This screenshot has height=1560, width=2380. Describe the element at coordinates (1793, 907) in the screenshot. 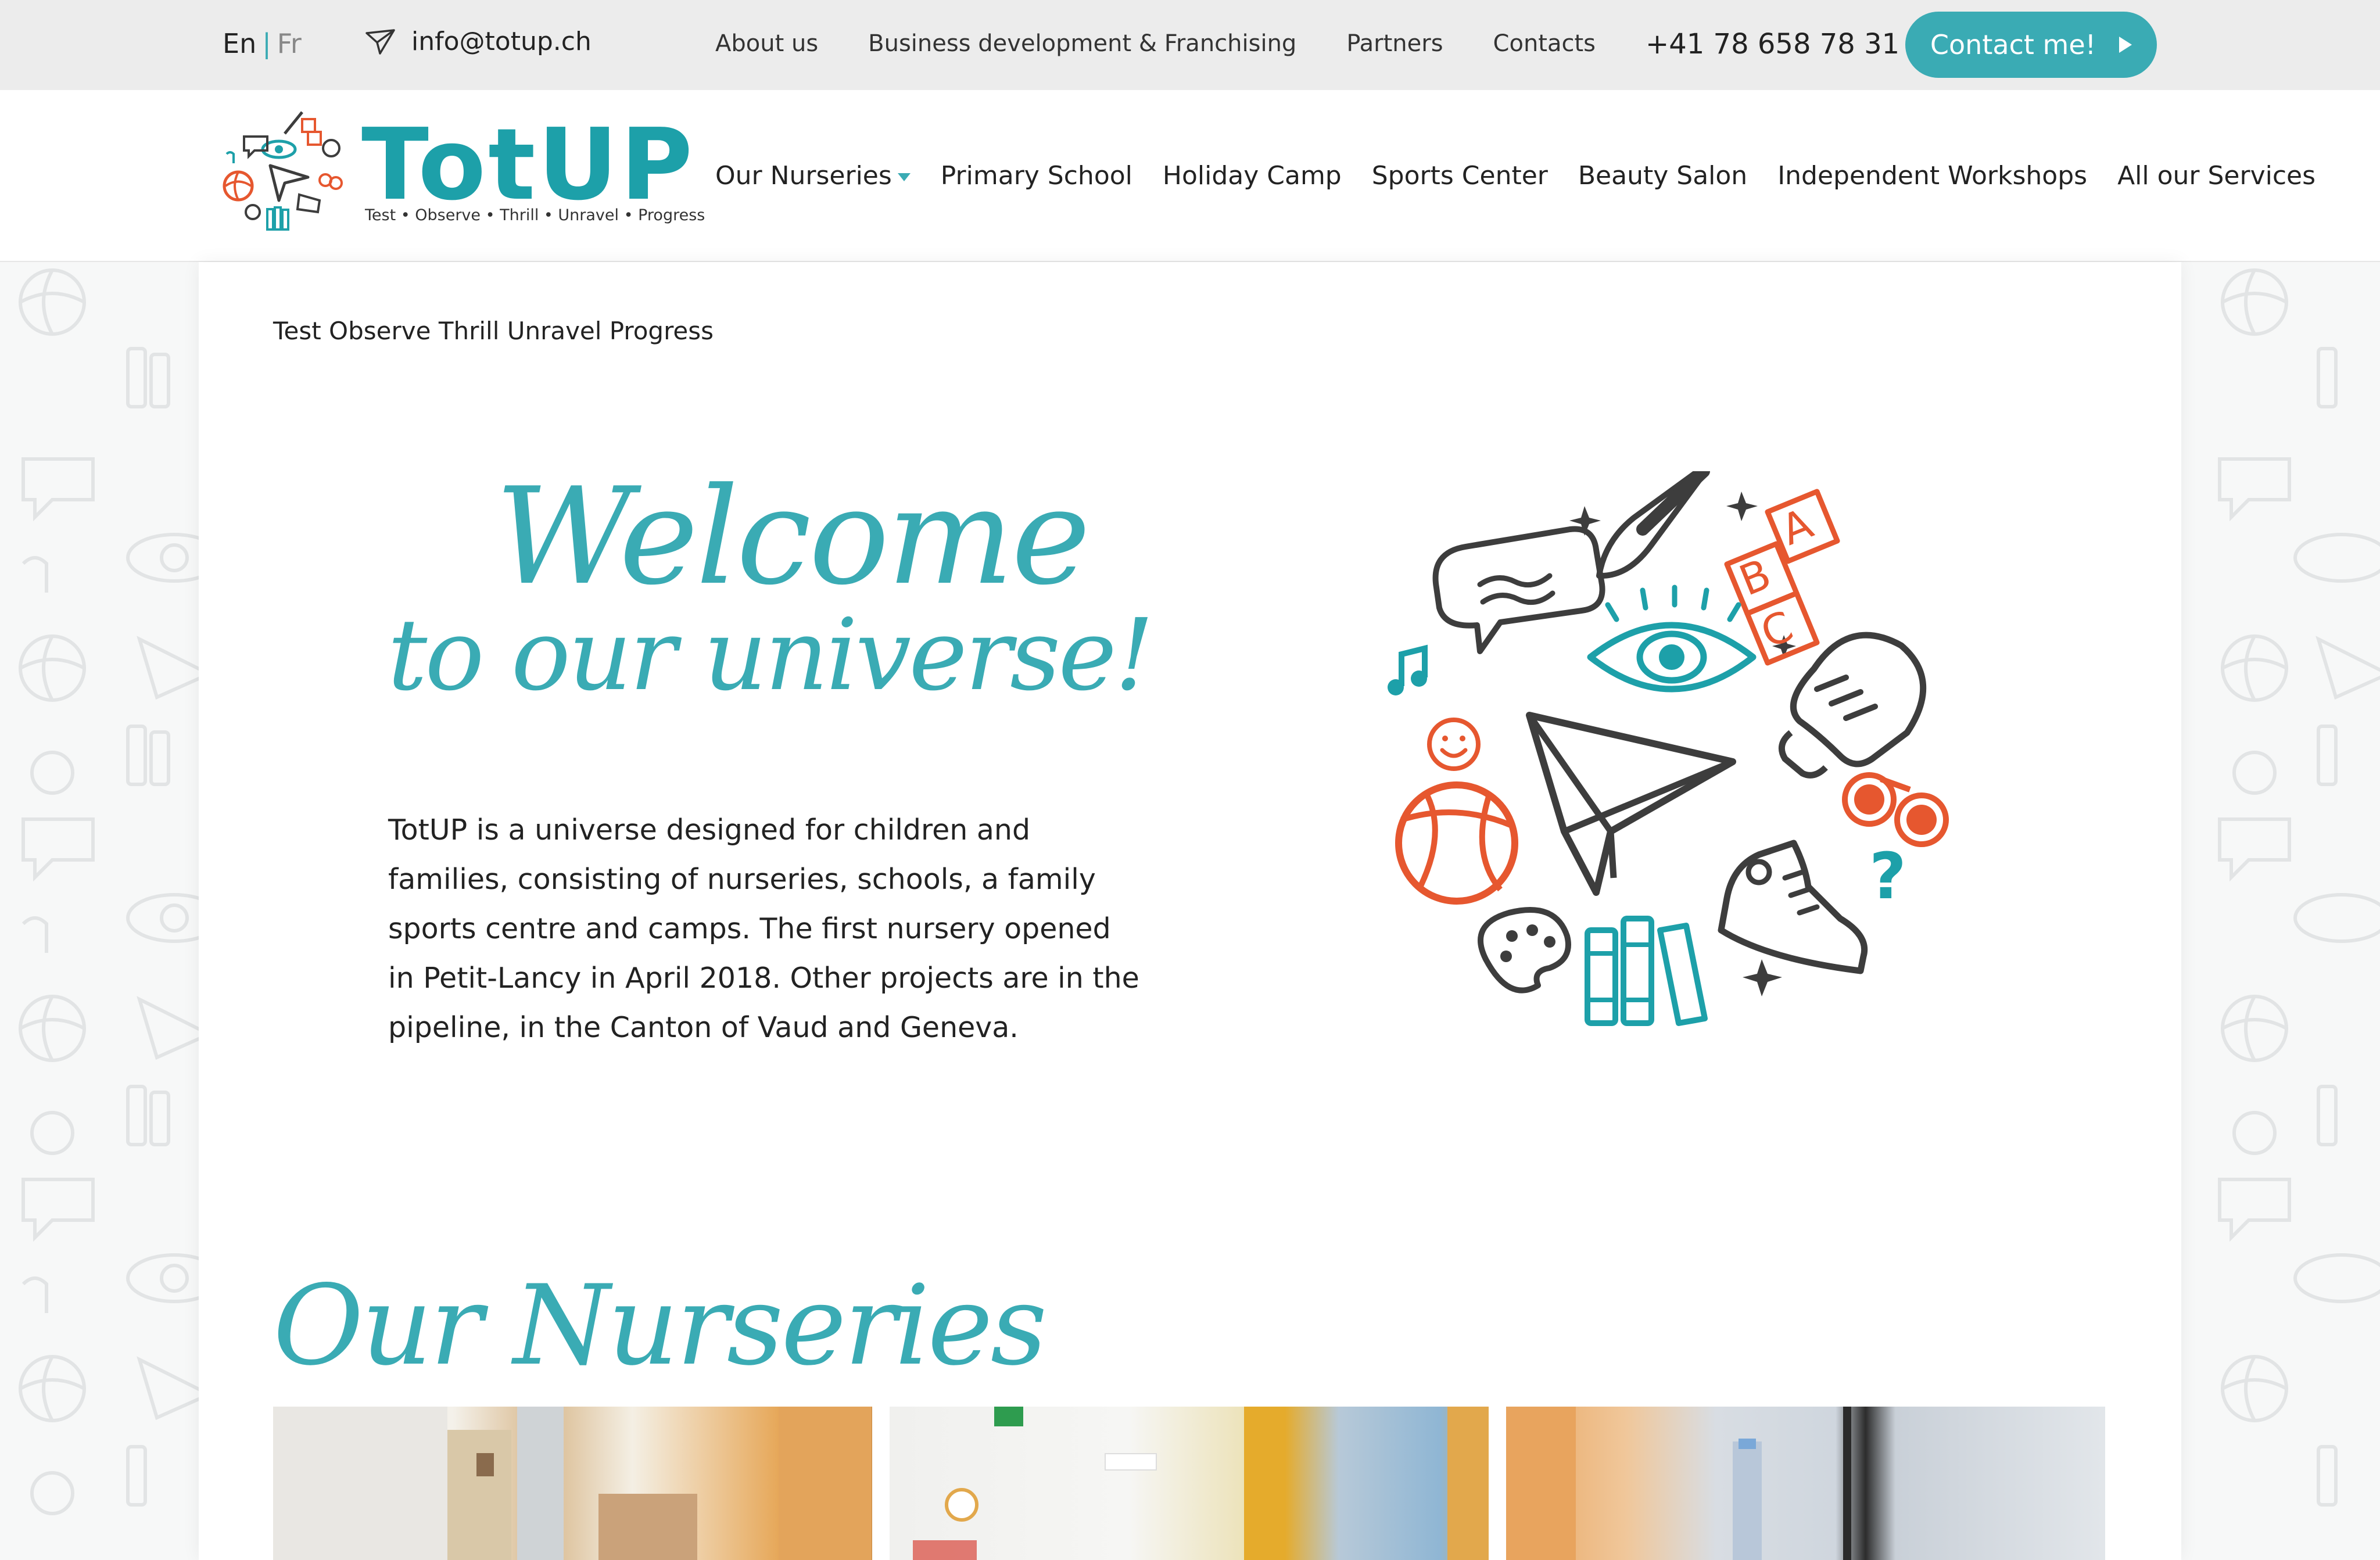

I see `sneaker-icon` at that location.